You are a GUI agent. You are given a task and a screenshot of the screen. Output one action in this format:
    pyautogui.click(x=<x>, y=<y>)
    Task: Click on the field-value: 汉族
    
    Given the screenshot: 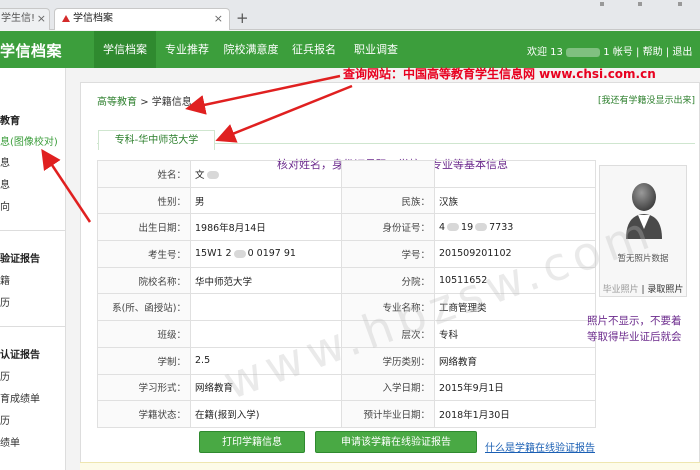 What is the action you would take?
    pyautogui.click(x=515, y=200)
    